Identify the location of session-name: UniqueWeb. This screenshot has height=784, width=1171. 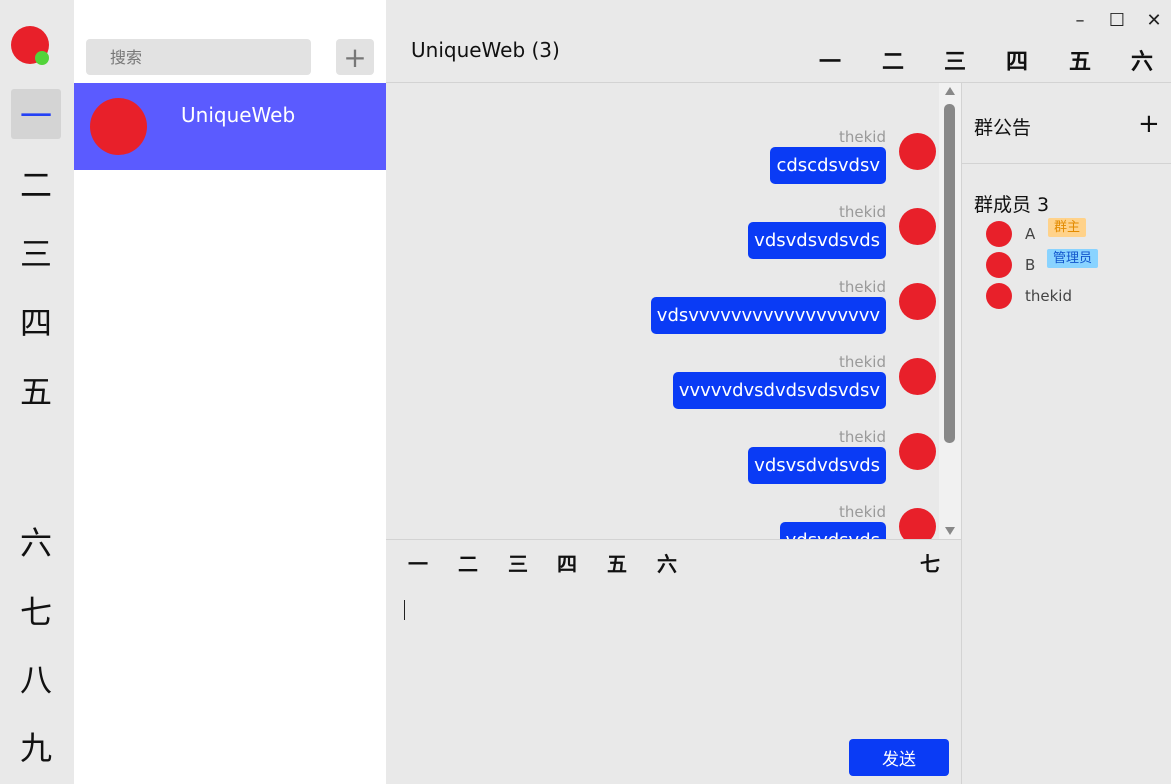
(238, 115).